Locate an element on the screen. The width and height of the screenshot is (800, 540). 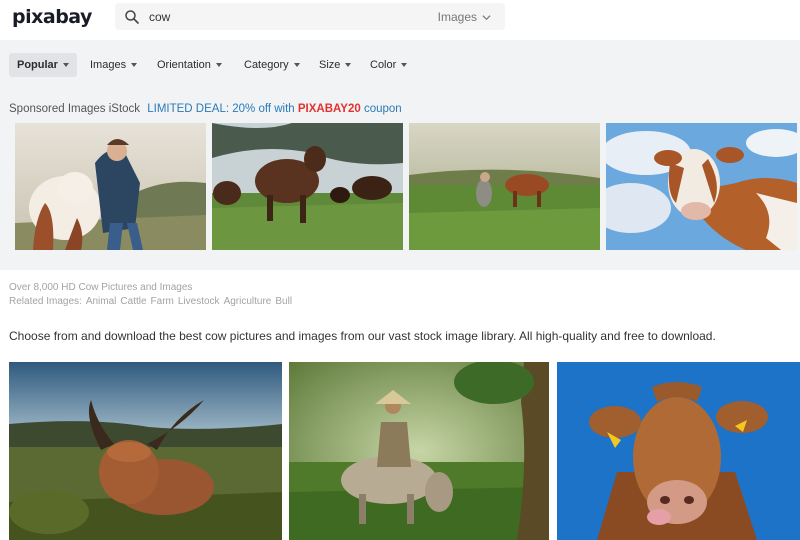
filter-label: Orientation is located at coordinates (184, 65).